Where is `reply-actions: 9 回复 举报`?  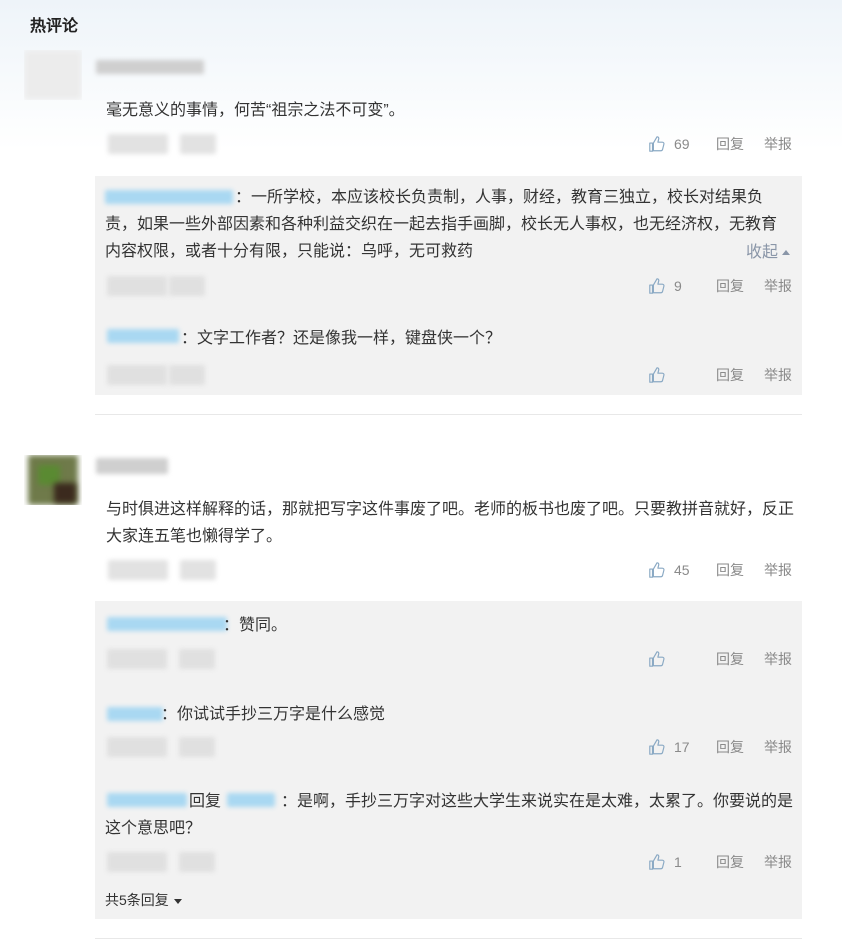 reply-actions: 9 回复 举报 is located at coordinates (720, 286).